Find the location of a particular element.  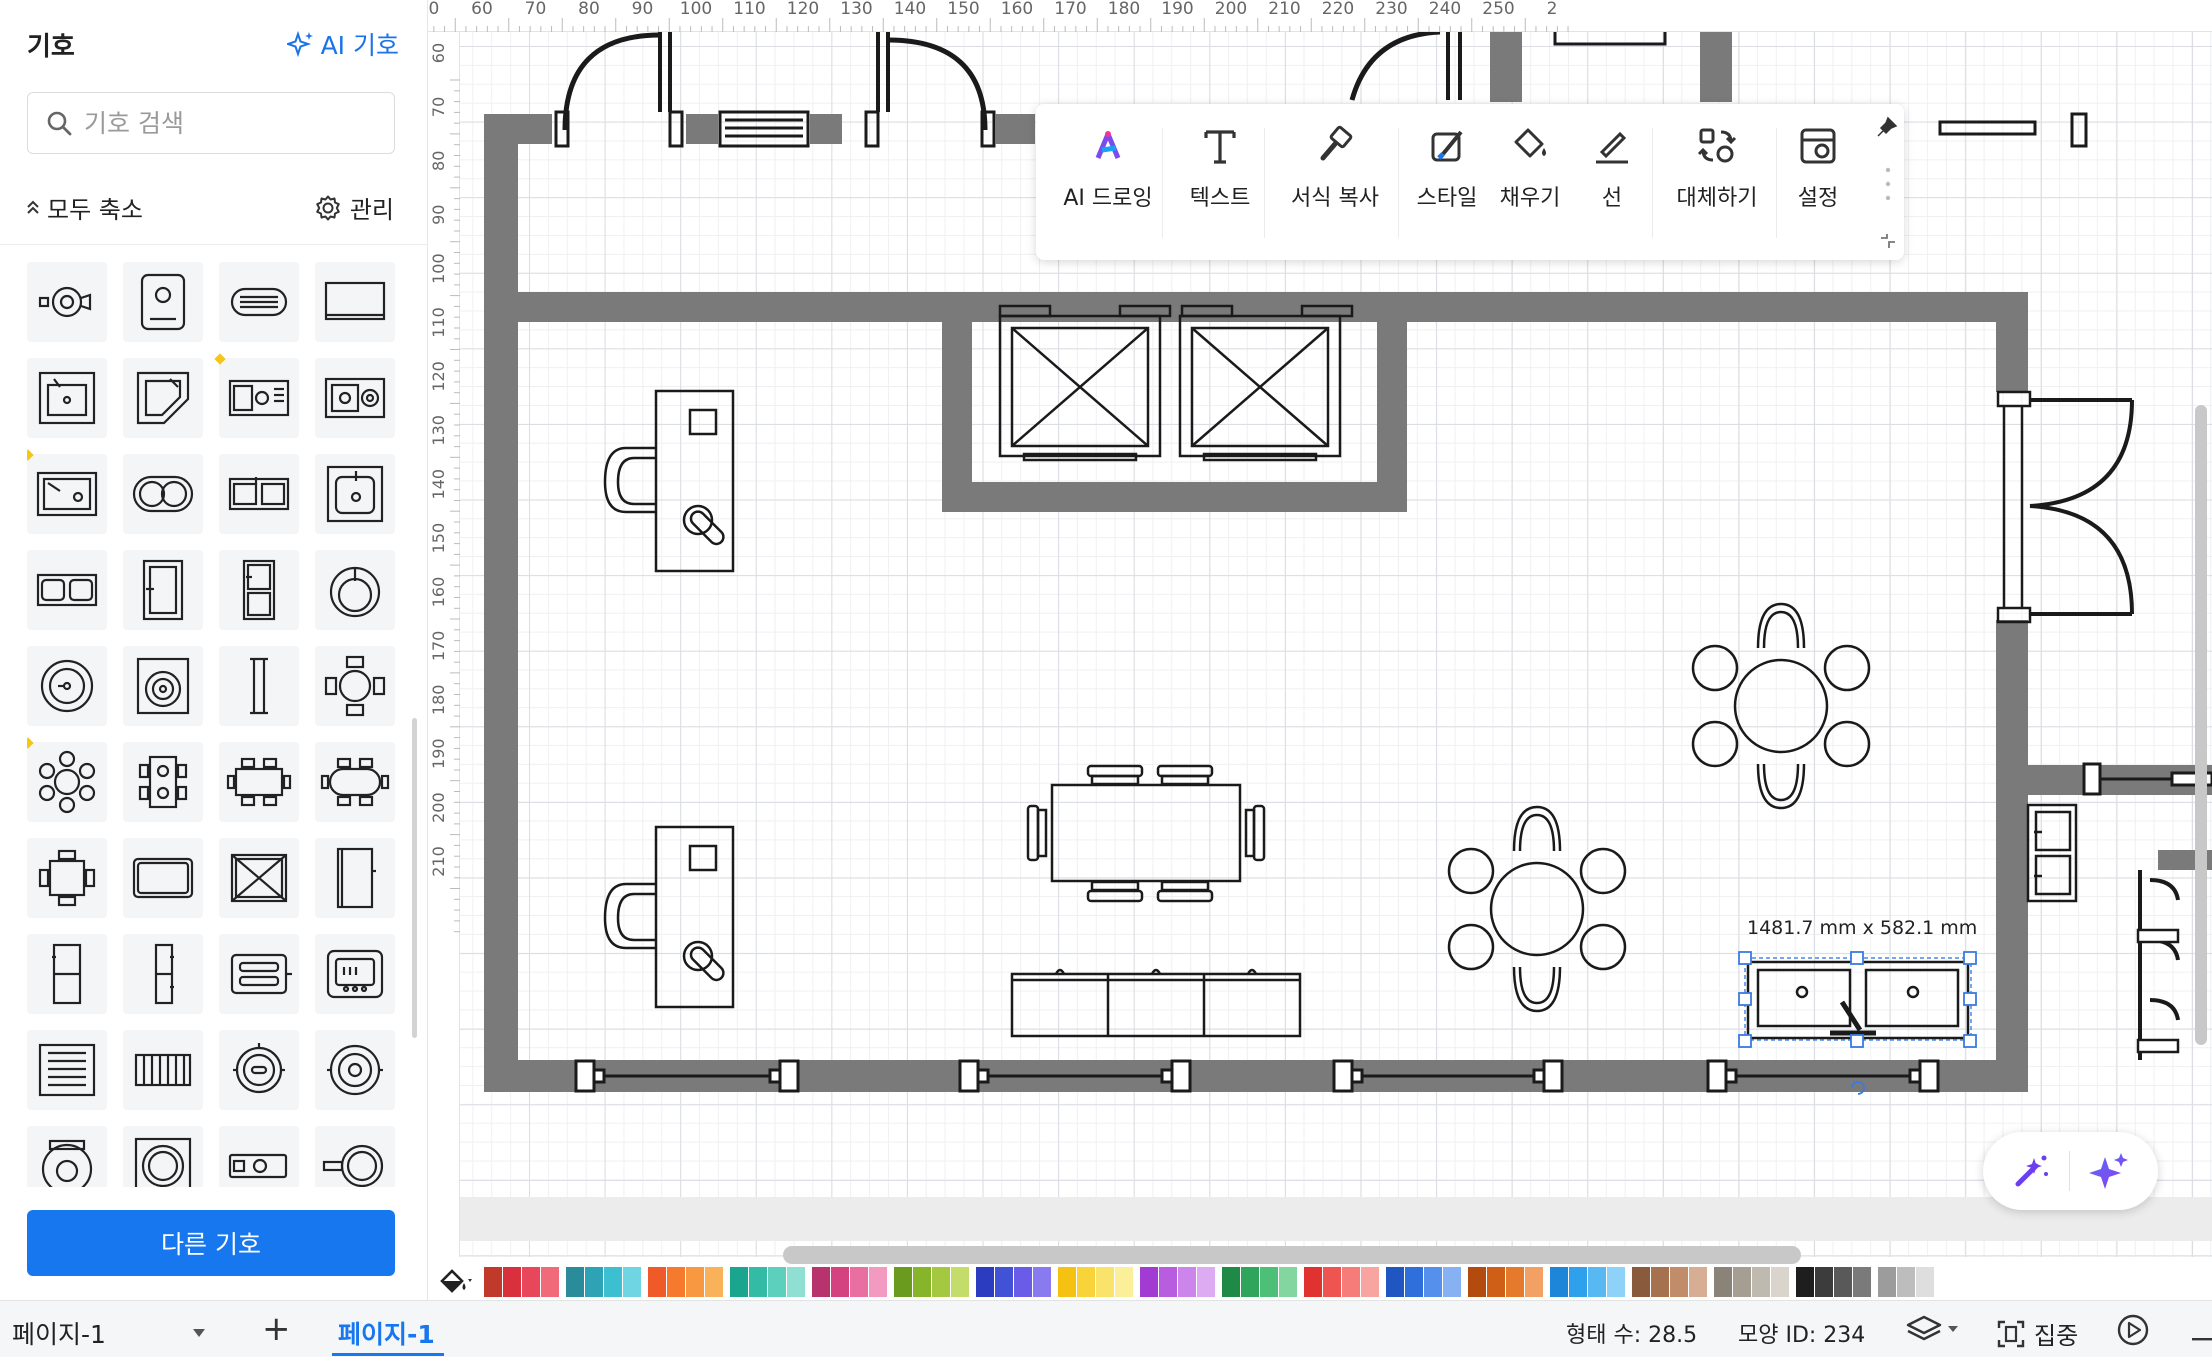

panel-scrollbar is located at coordinates (414, 878).